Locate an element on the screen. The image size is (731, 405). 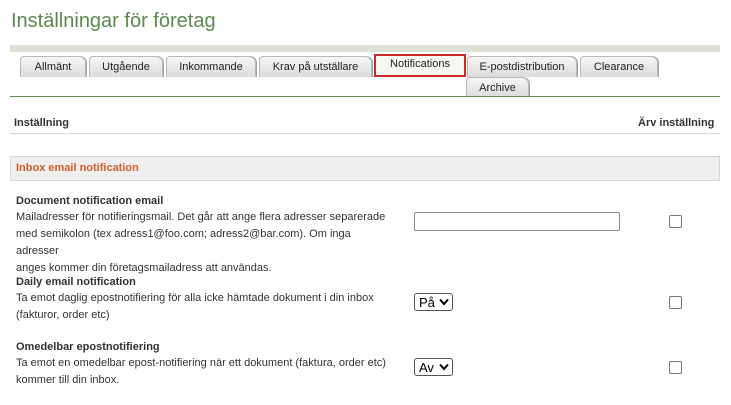
tab-inkommande: Inkommande is located at coordinates (211, 66).